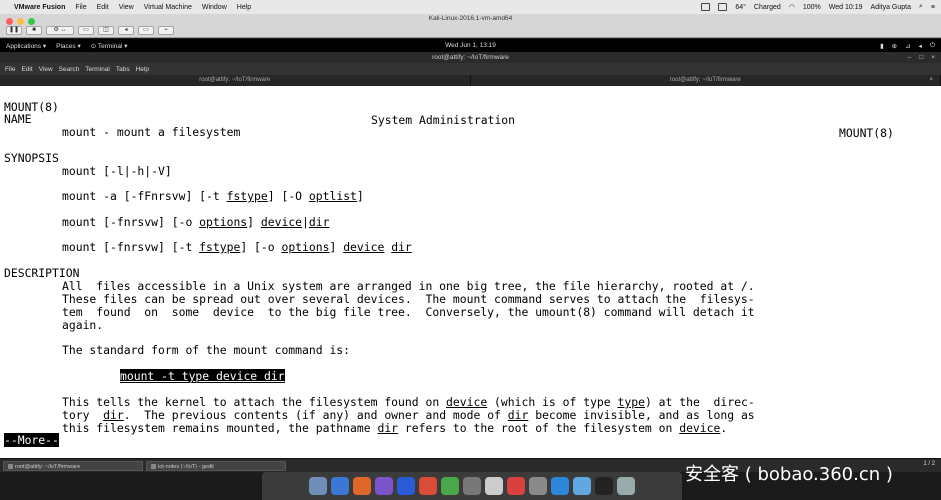 The height and width of the screenshot is (500, 941). What do you see at coordinates (168, 7) in the screenshot?
I see `menu-virtual-machine: Virtual Machine` at bounding box center [168, 7].